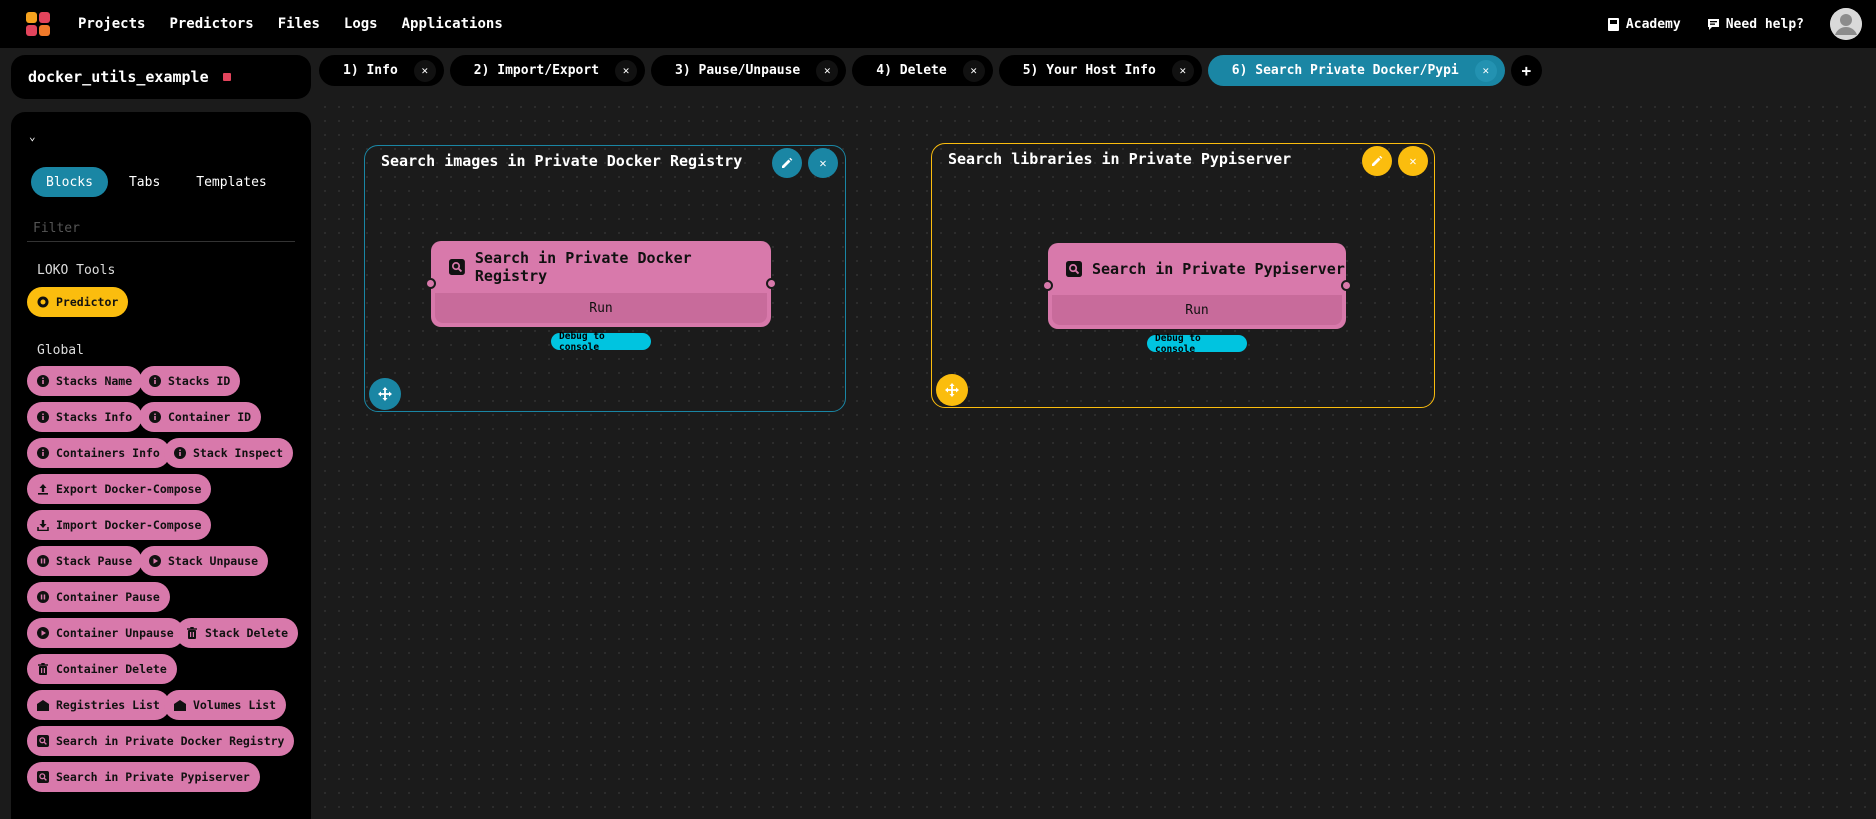 The width and height of the screenshot is (1876, 819). I want to click on block-container-unpause: Container Unpause, so click(105, 633).